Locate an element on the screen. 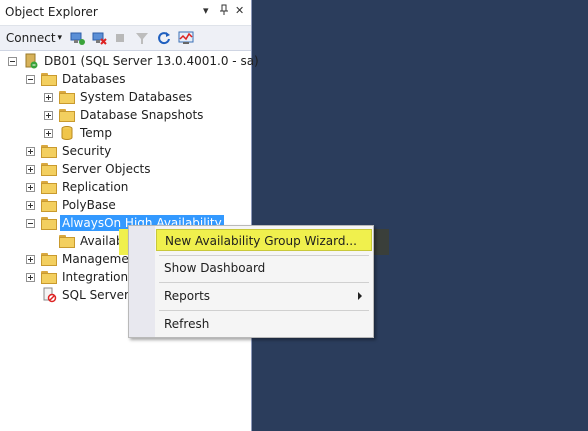  toolbar: Connect ▾ is located at coordinates (125, 38).